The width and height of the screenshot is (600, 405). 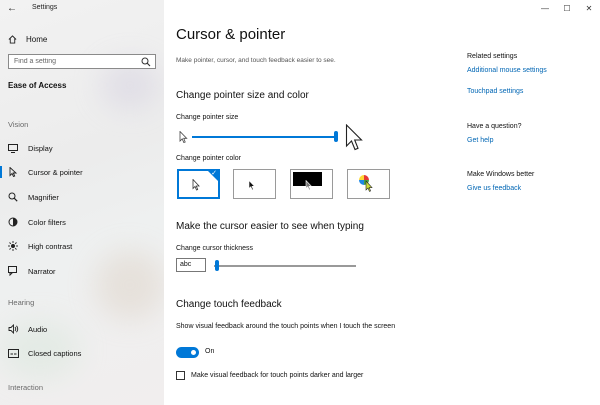 What do you see at coordinates (501, 174) in the screenshot?
I see `windows-better-header: Make Windows better` at bounding box center [501, 174].